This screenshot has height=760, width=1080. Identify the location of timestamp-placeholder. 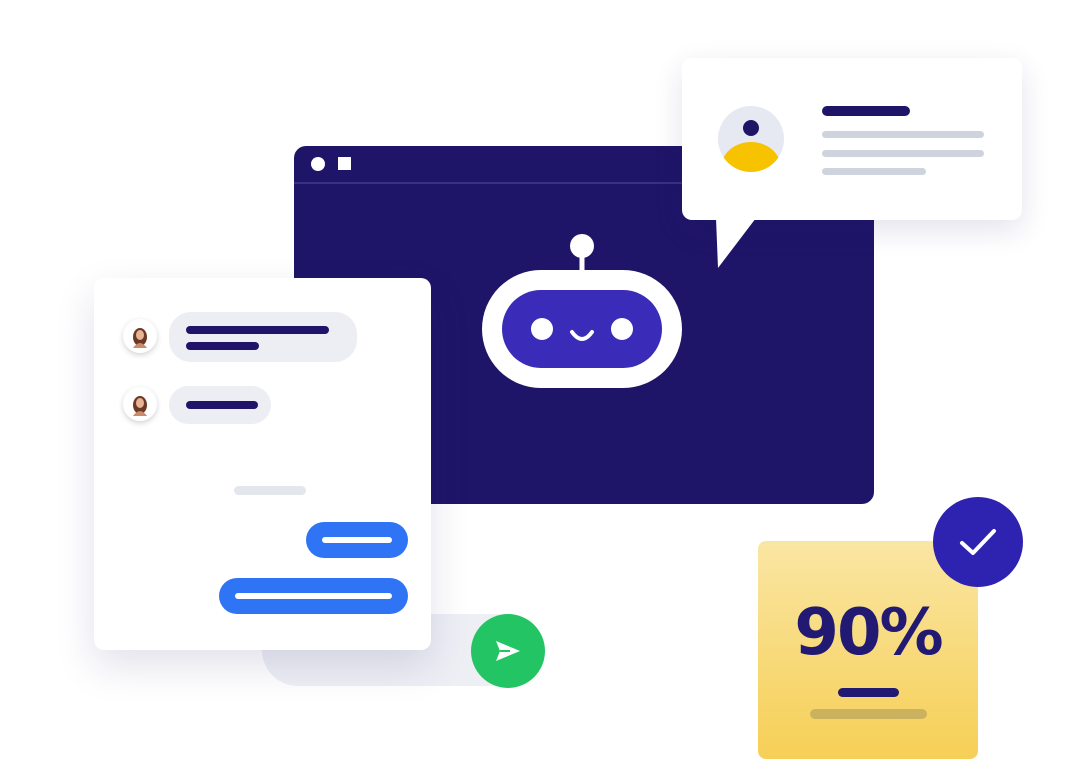
(270, 490).